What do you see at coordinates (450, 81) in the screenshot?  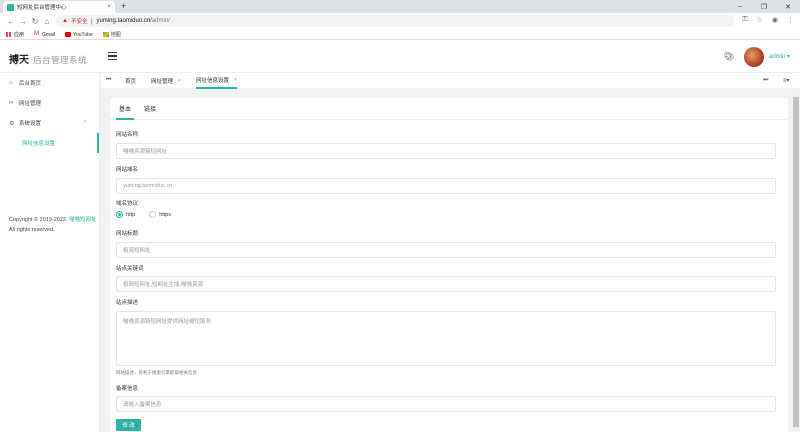 I see `page-tabs-bar: ⏮ 首页 网址管理 × 网址信息设置 × ⏭ ≡▾` at bounding box center [450, 81].